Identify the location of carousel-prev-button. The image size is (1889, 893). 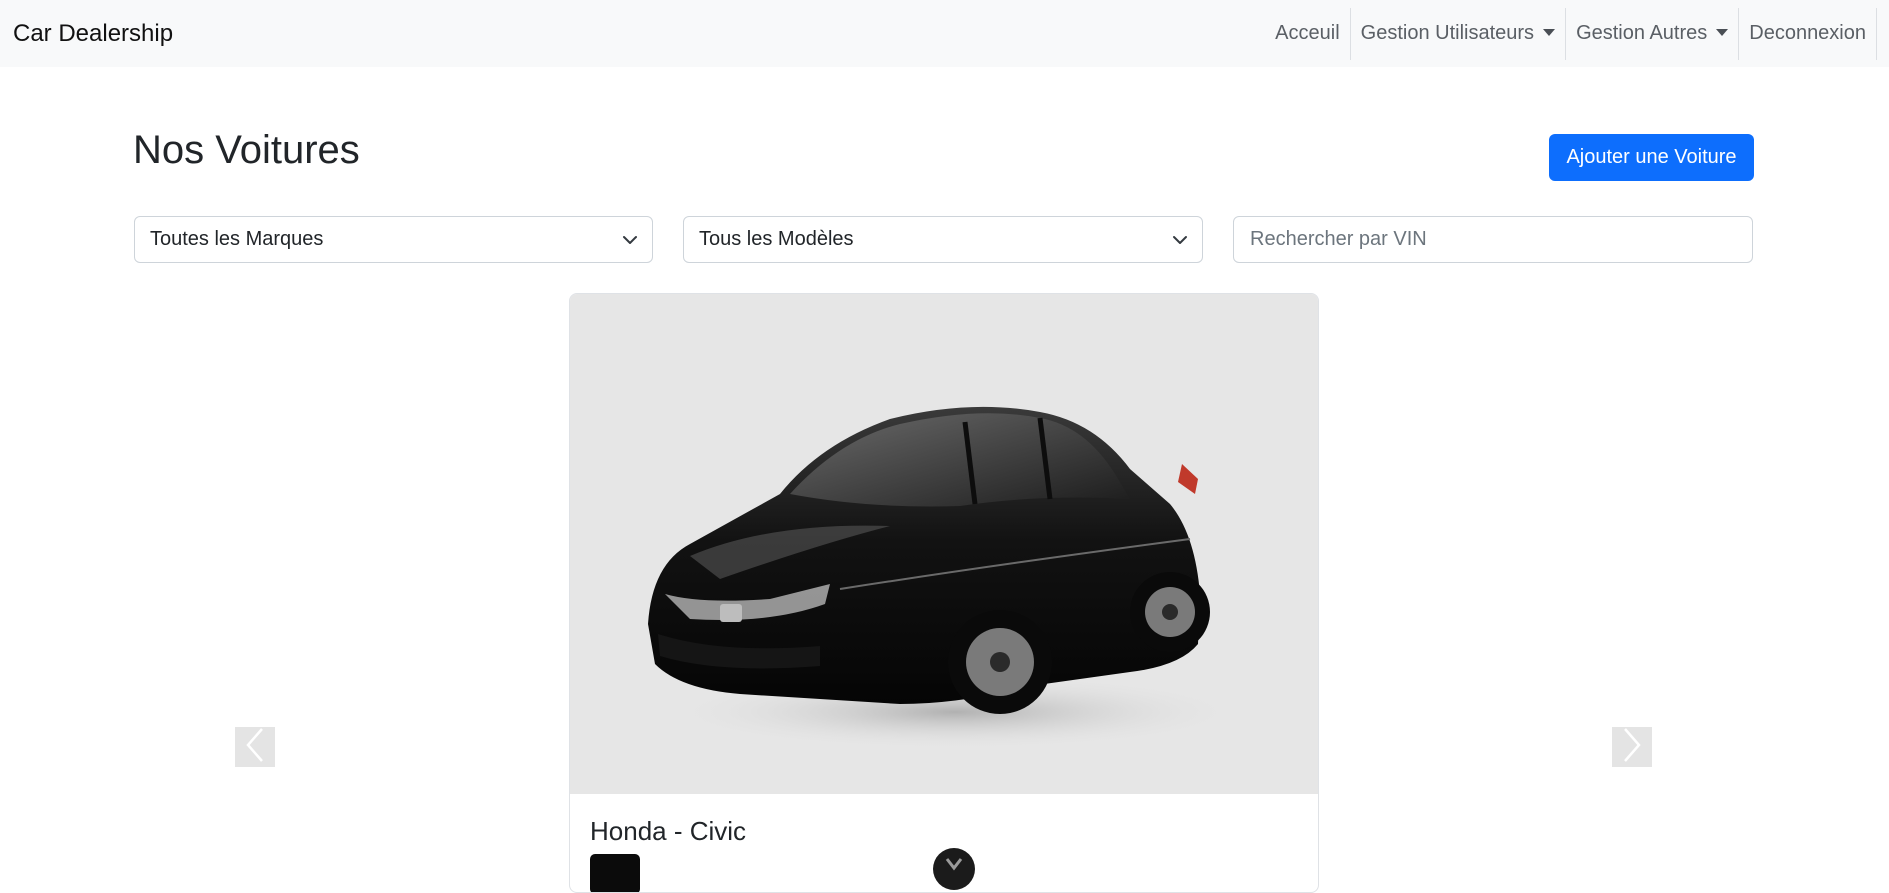
(255, 747).